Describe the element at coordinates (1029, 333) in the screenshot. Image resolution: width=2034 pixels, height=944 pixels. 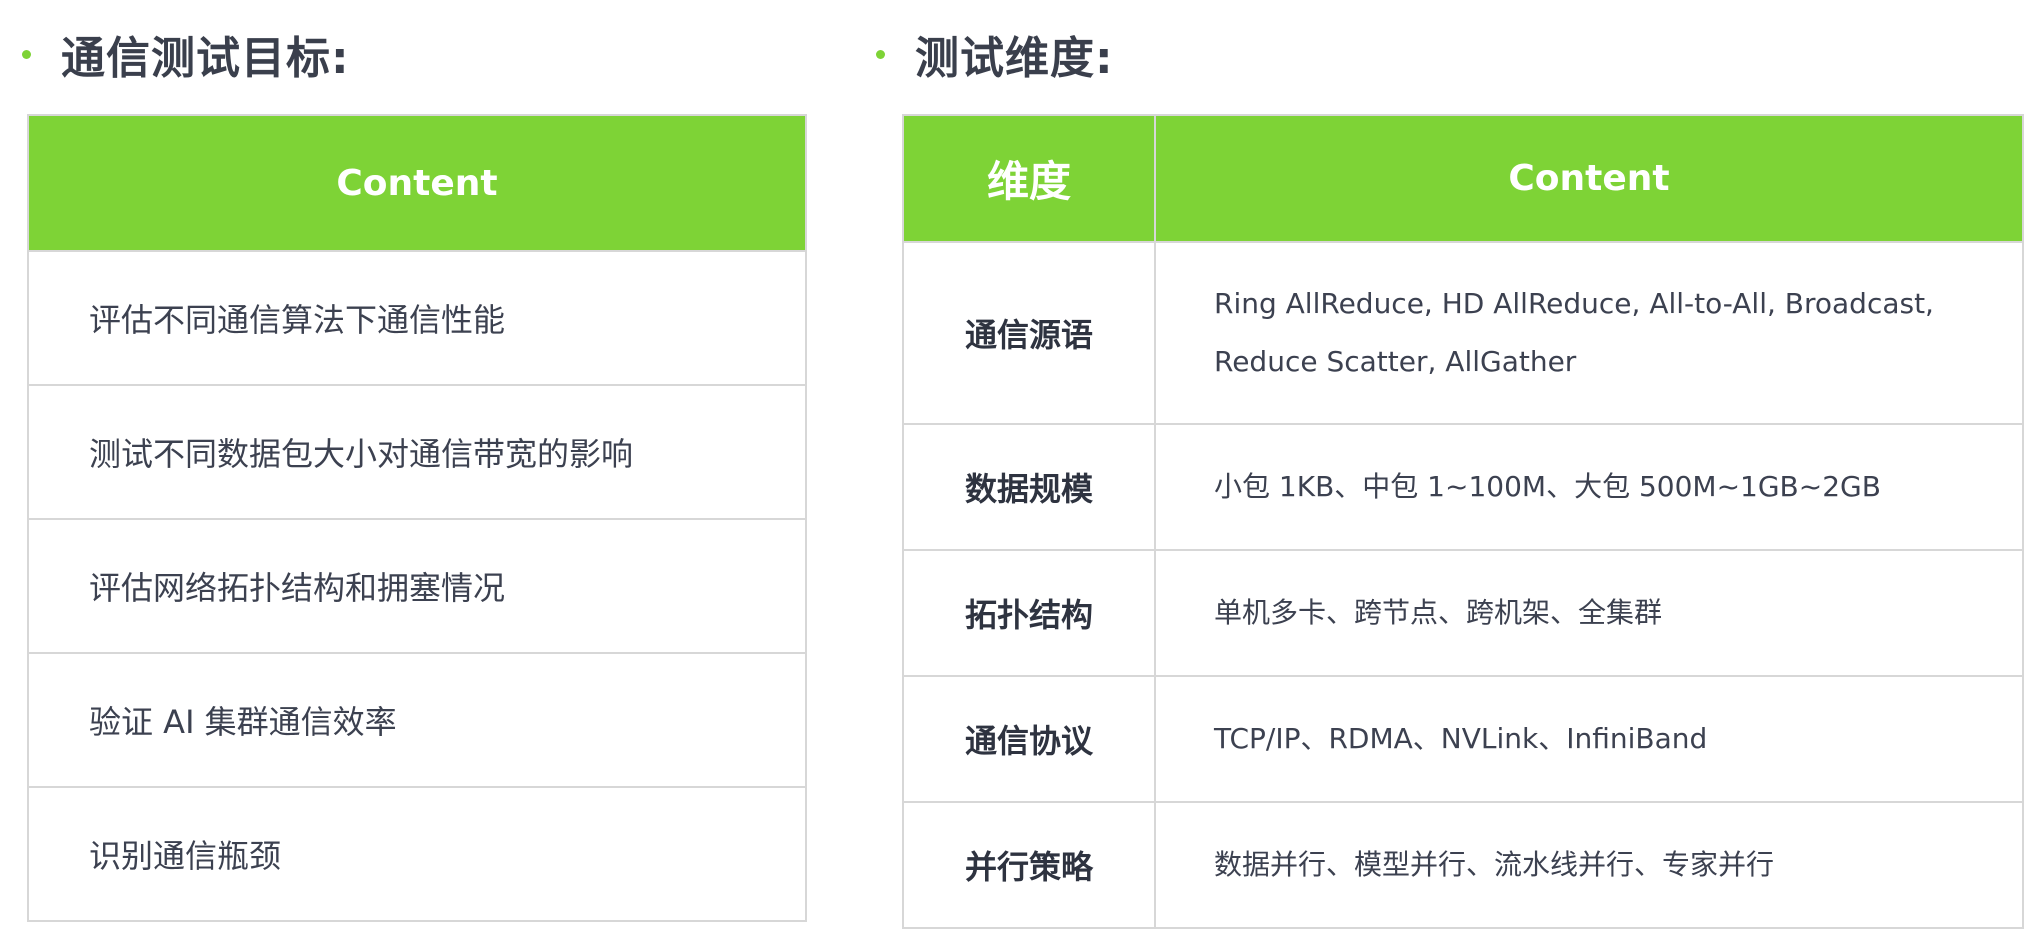
I see `dimension-cell: 通信源语` at that location.